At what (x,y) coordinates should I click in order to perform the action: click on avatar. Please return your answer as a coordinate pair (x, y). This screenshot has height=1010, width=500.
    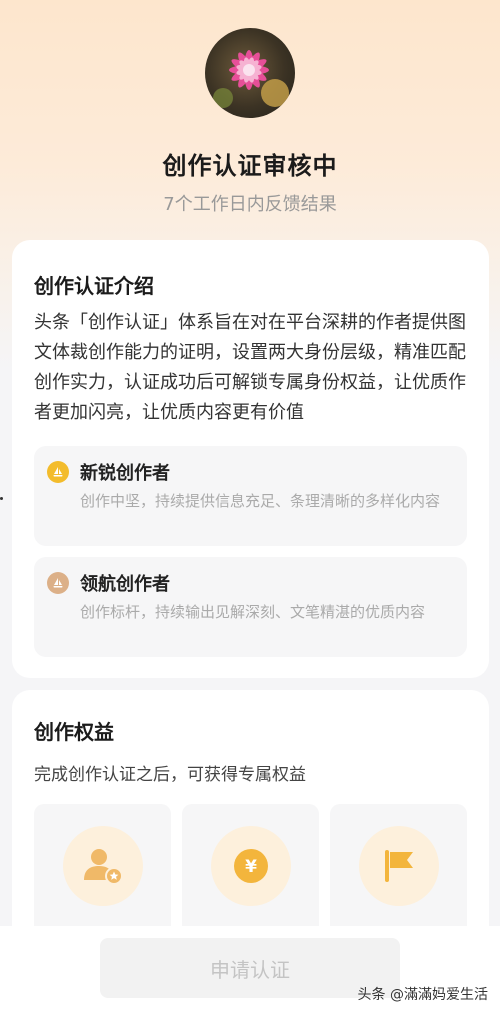
    Looking at the image, I should click on (250, 73).